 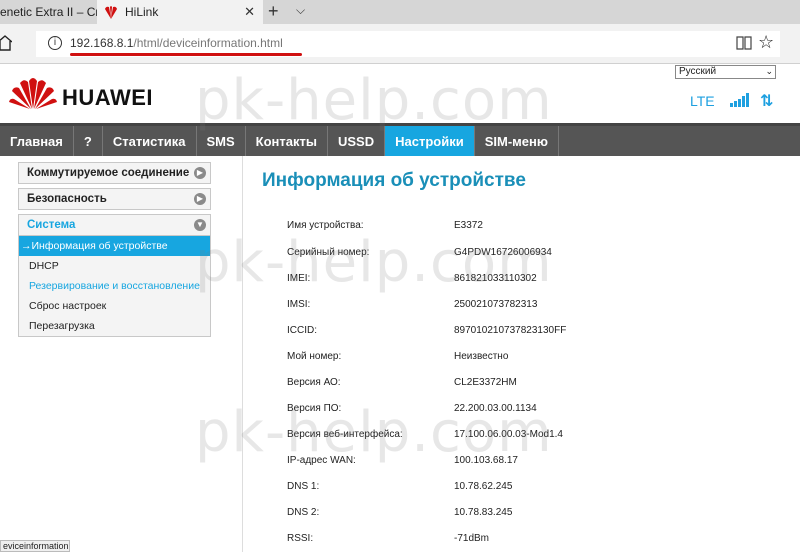 What do you see at coordinates (107, 97) in the screenshot?
I see `brand-name: HUAWEI` at bounding box center [107, 97].